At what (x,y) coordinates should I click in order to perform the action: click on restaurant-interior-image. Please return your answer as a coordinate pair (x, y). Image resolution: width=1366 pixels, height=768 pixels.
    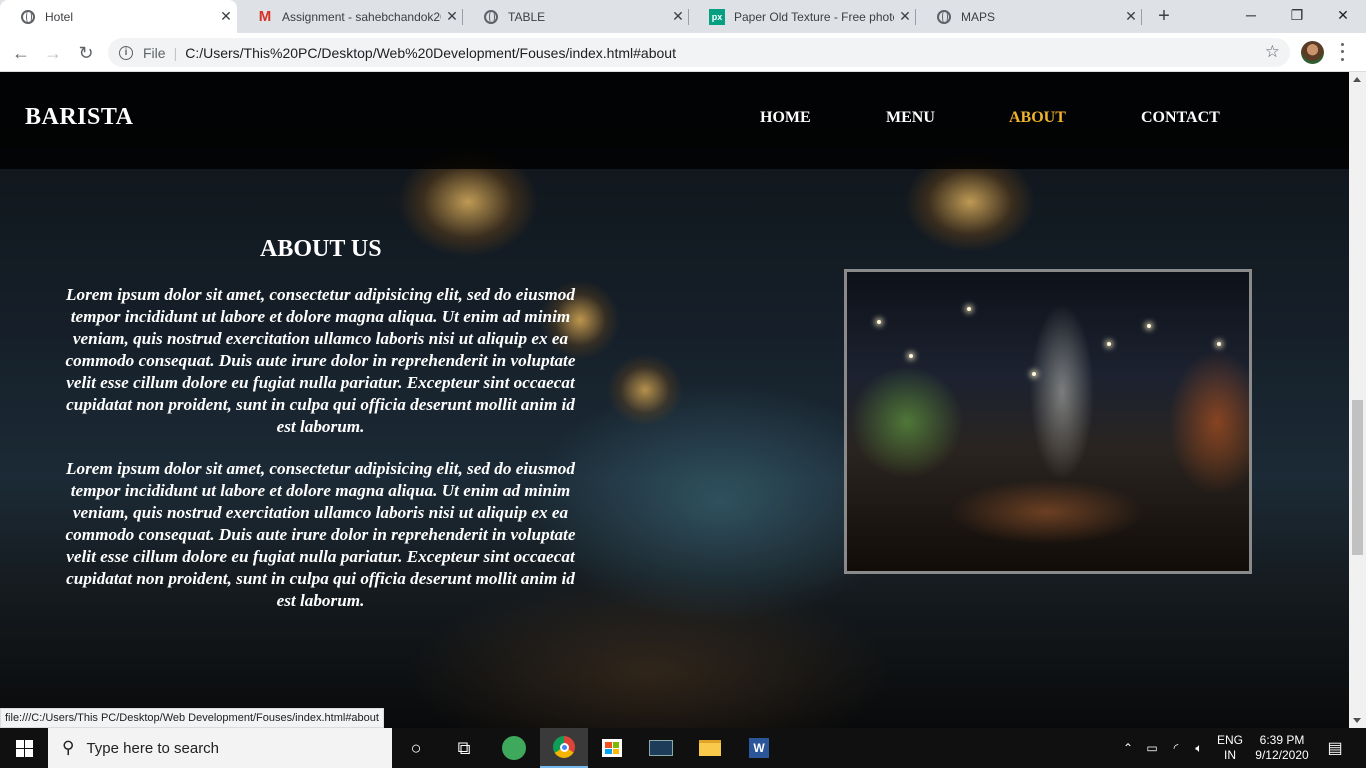
    Looking at the image, I should click on (1048, 421).